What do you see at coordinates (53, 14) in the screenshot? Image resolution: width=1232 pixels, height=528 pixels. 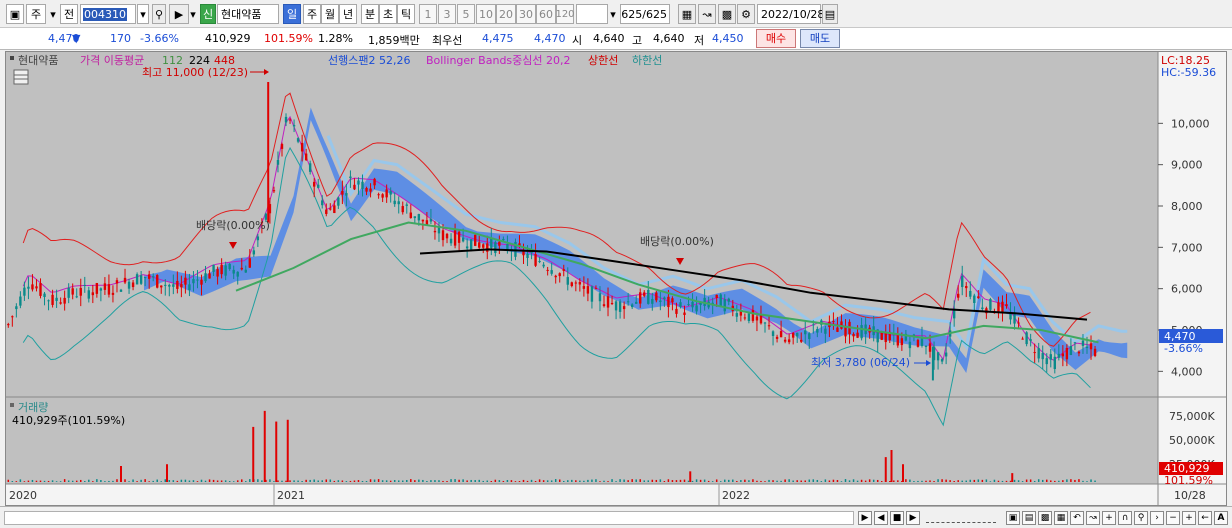 I see `chevron-down-icon: ▾` at bounding box center [53, 14].